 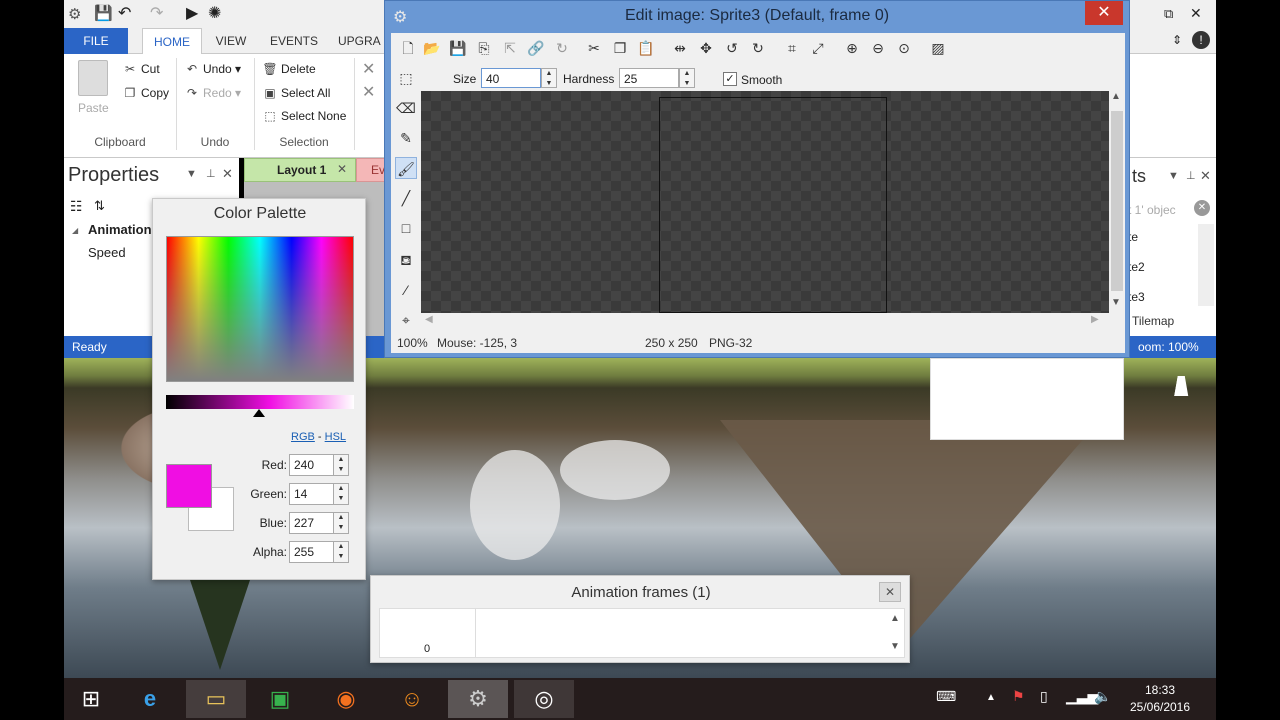 What do you see at coordinates (288, 69) in the screenshot?
I see `delete-button: 🗑 Delete` at bounding box center [288, 69].